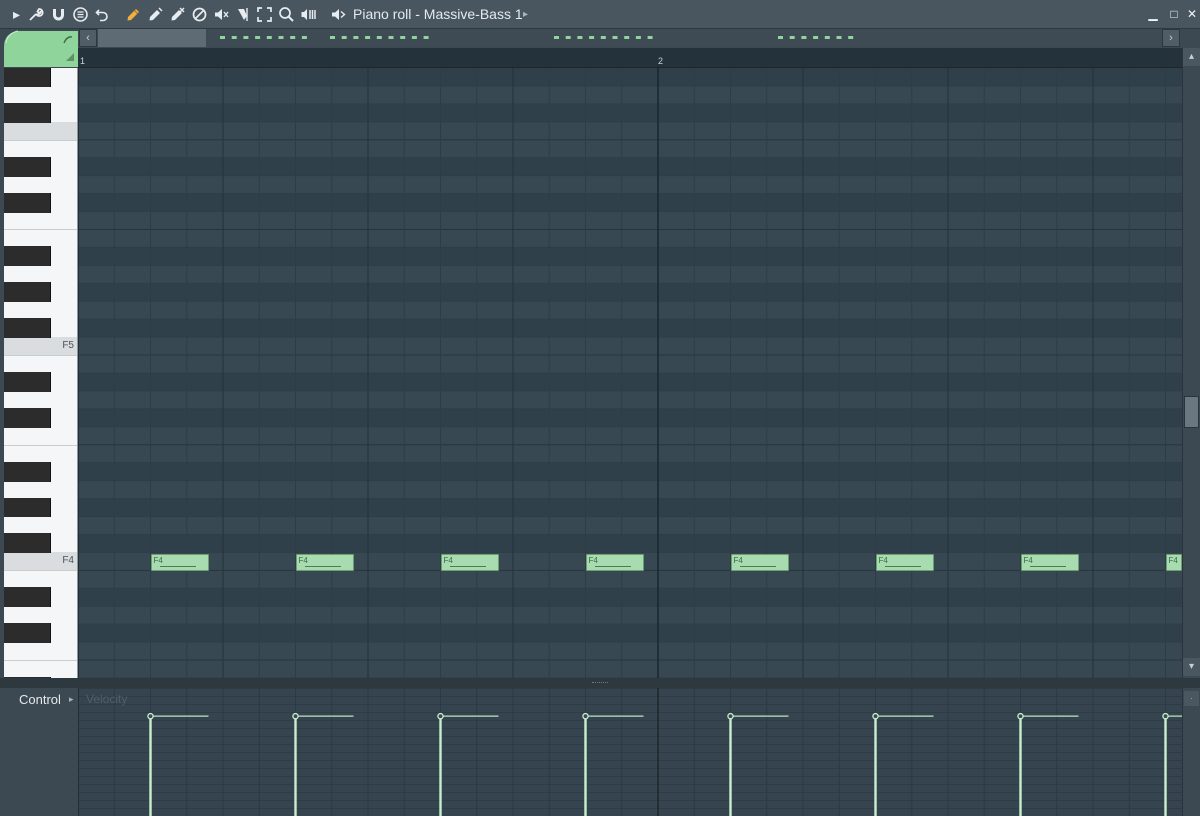  Describe the element at coordinates (1191, 57) in the screenshot. I see `scroll-up-button: ▴` at that location.